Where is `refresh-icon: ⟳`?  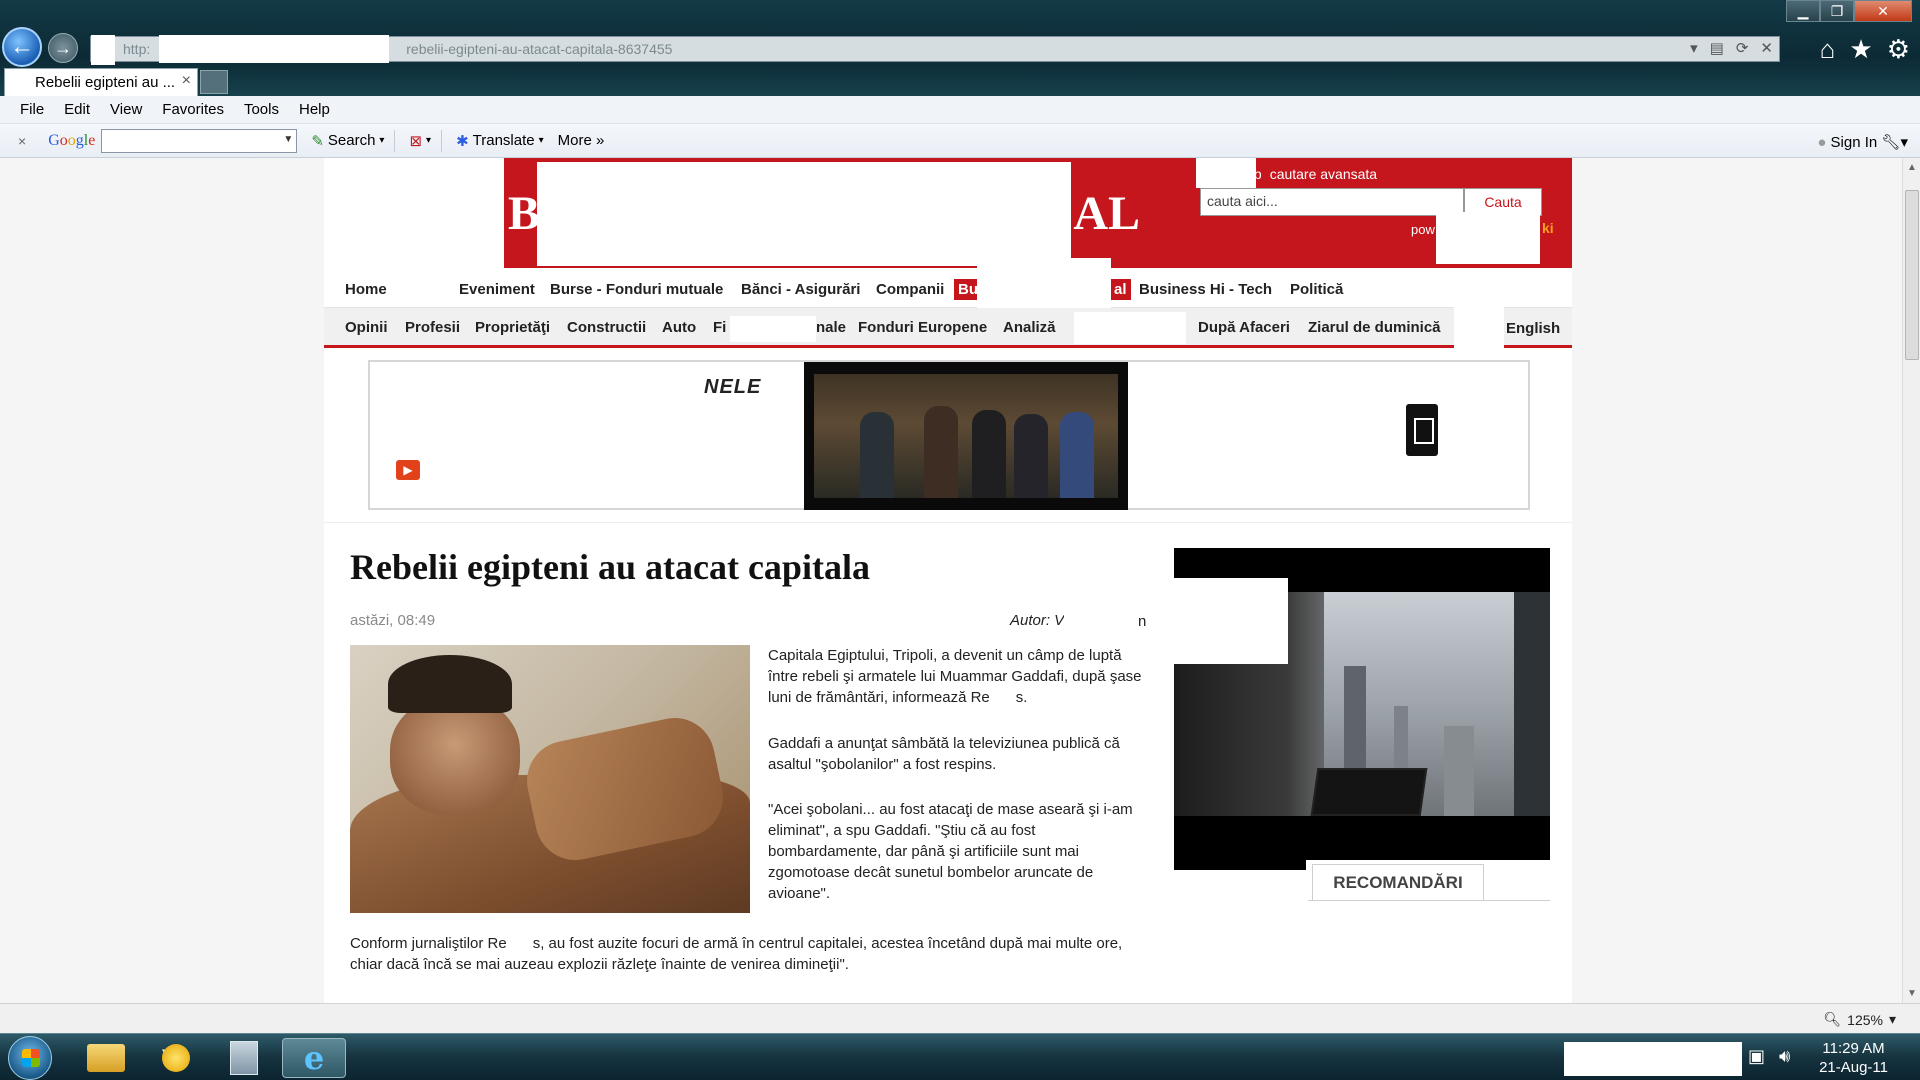 refresh-icon: ⟳ is located at coordinates (1742, 48).